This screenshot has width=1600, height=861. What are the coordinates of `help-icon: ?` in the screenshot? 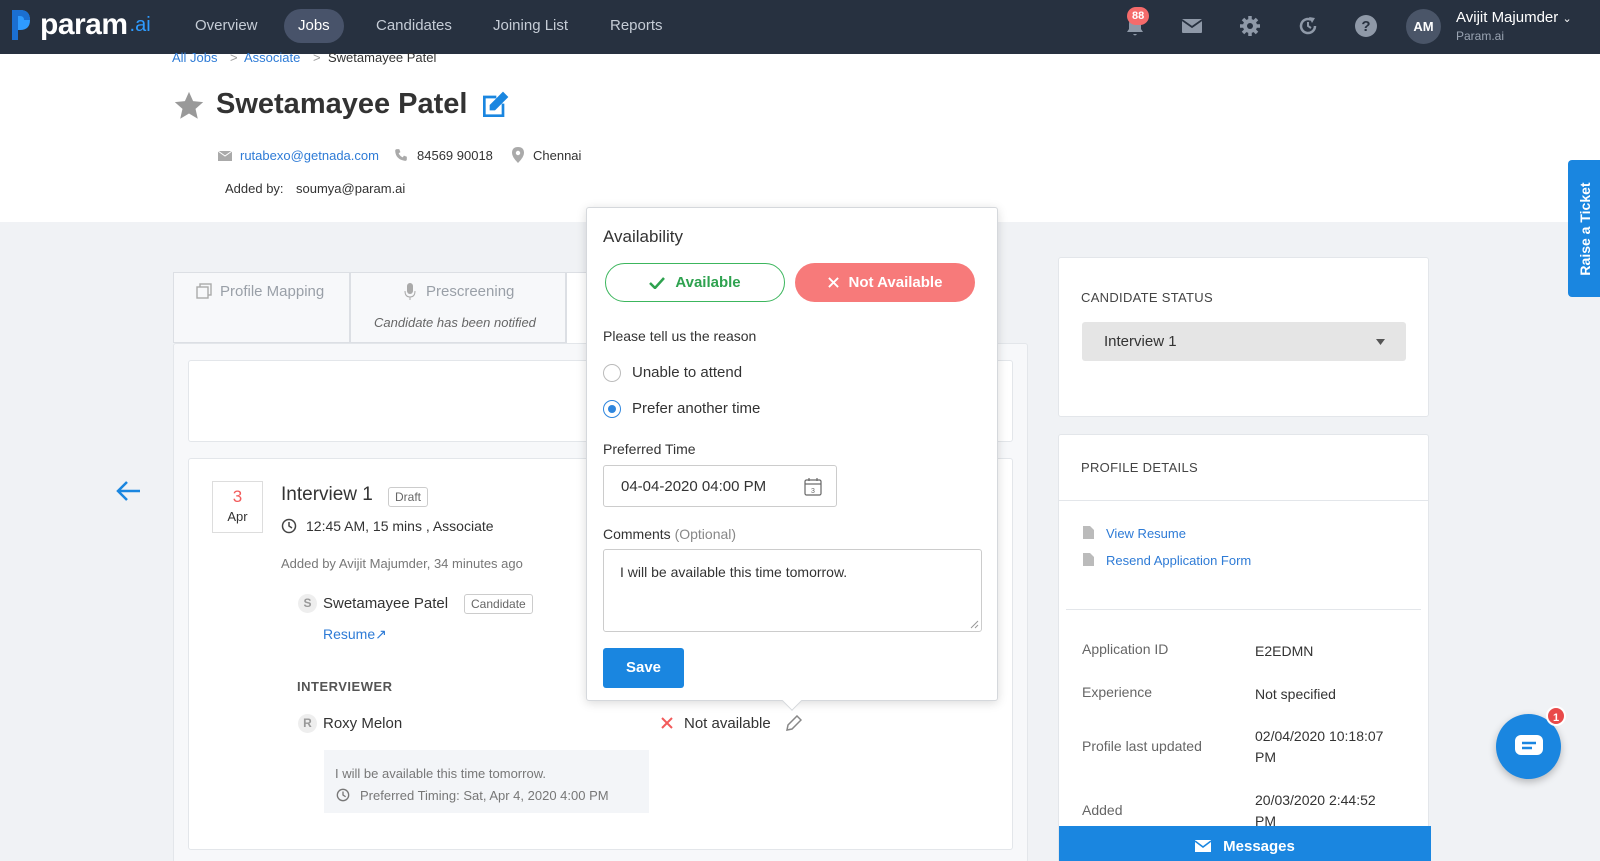 It's located at (1366, 26).